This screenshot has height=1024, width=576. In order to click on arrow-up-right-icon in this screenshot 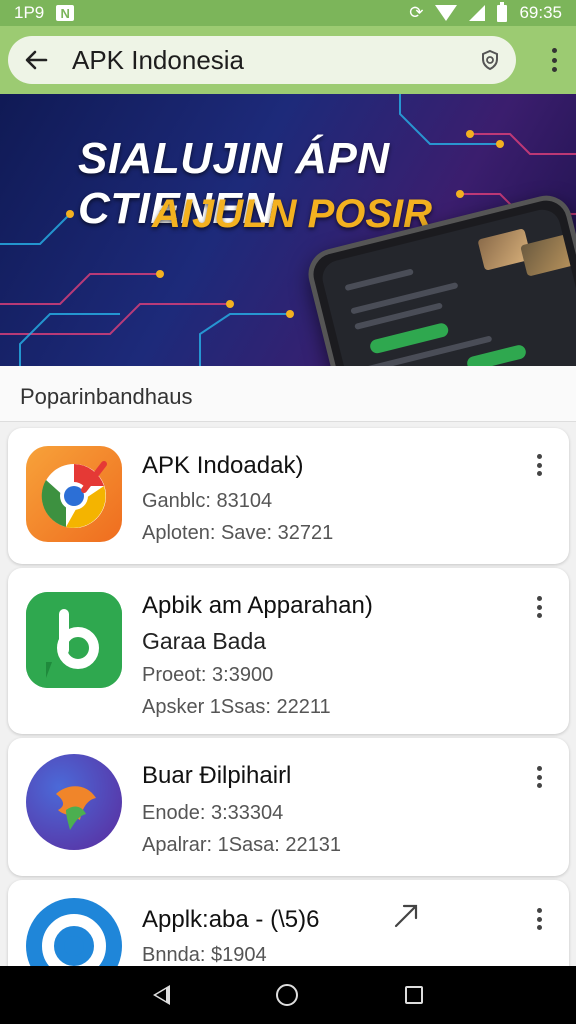, I will do `click(407, 915)`.